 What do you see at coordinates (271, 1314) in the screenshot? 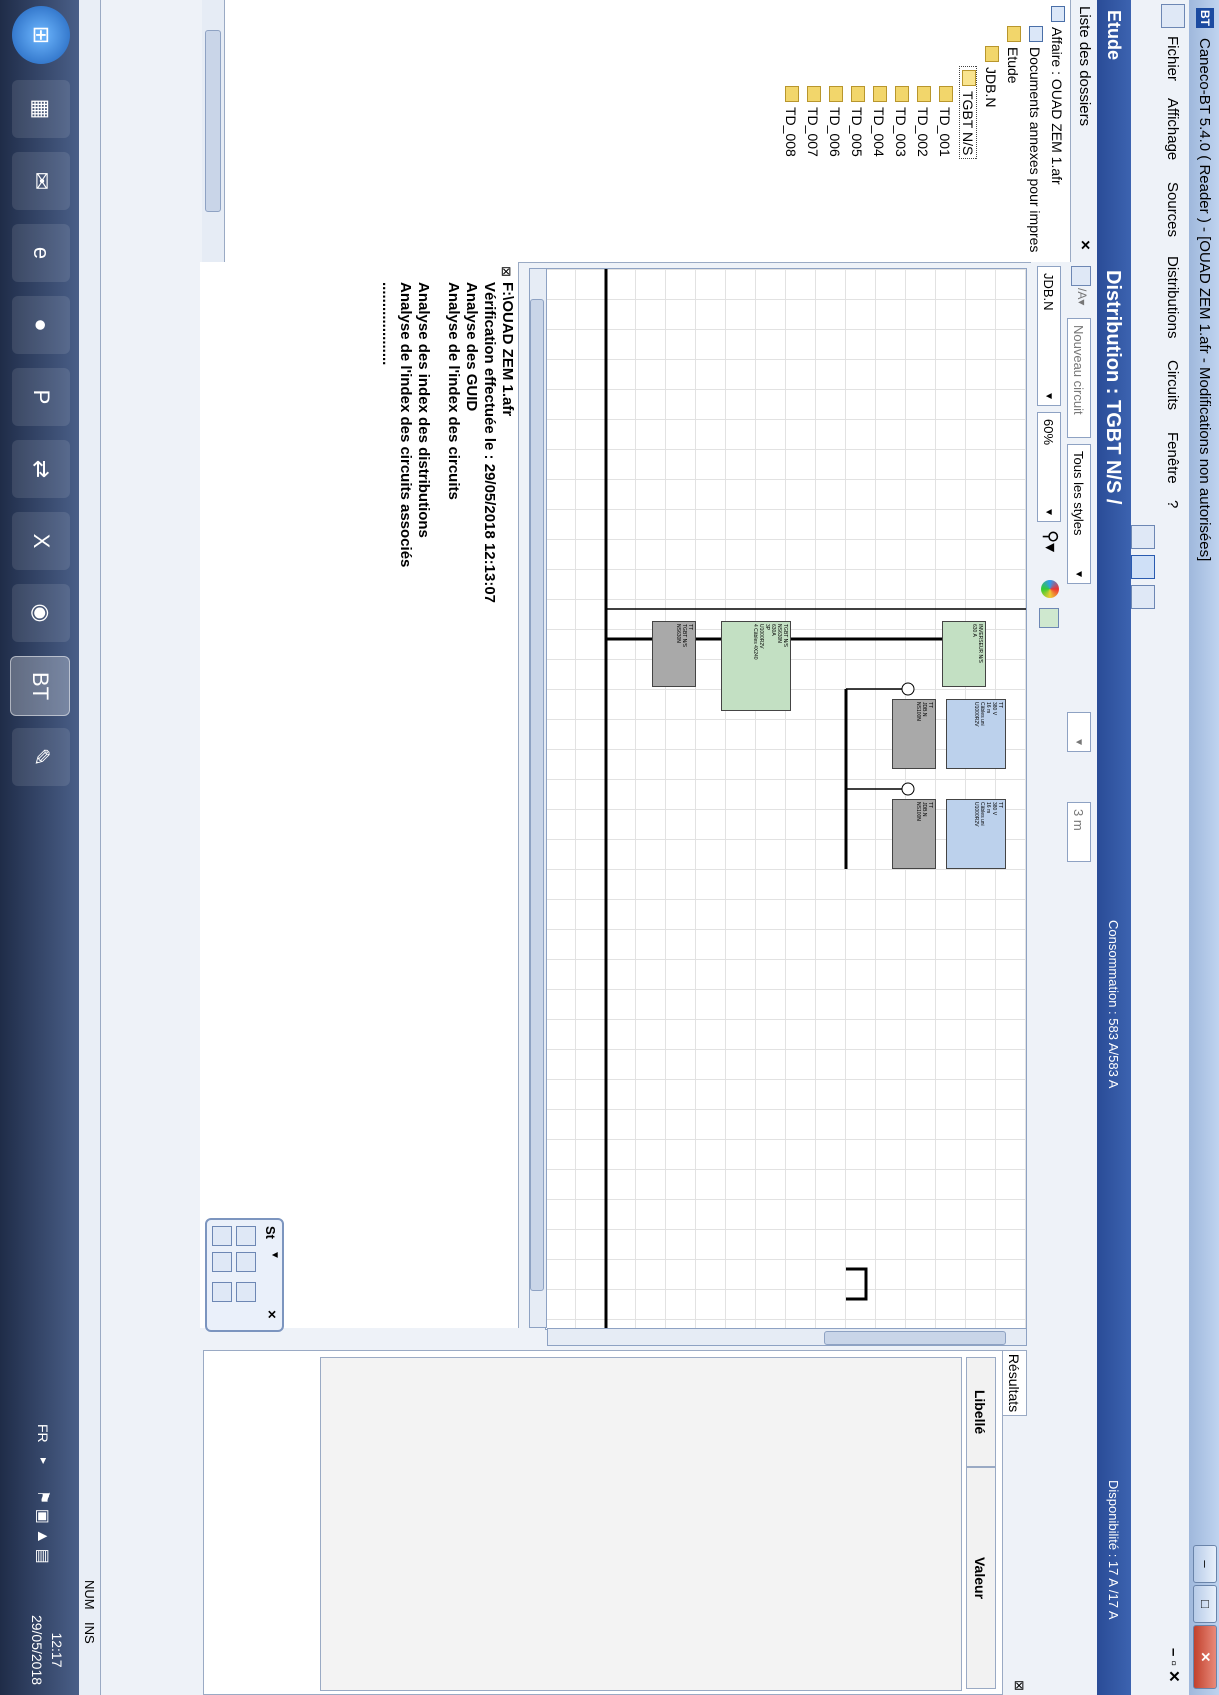
I see `palette-close-button: ×` at bounding box center [271, 1314].